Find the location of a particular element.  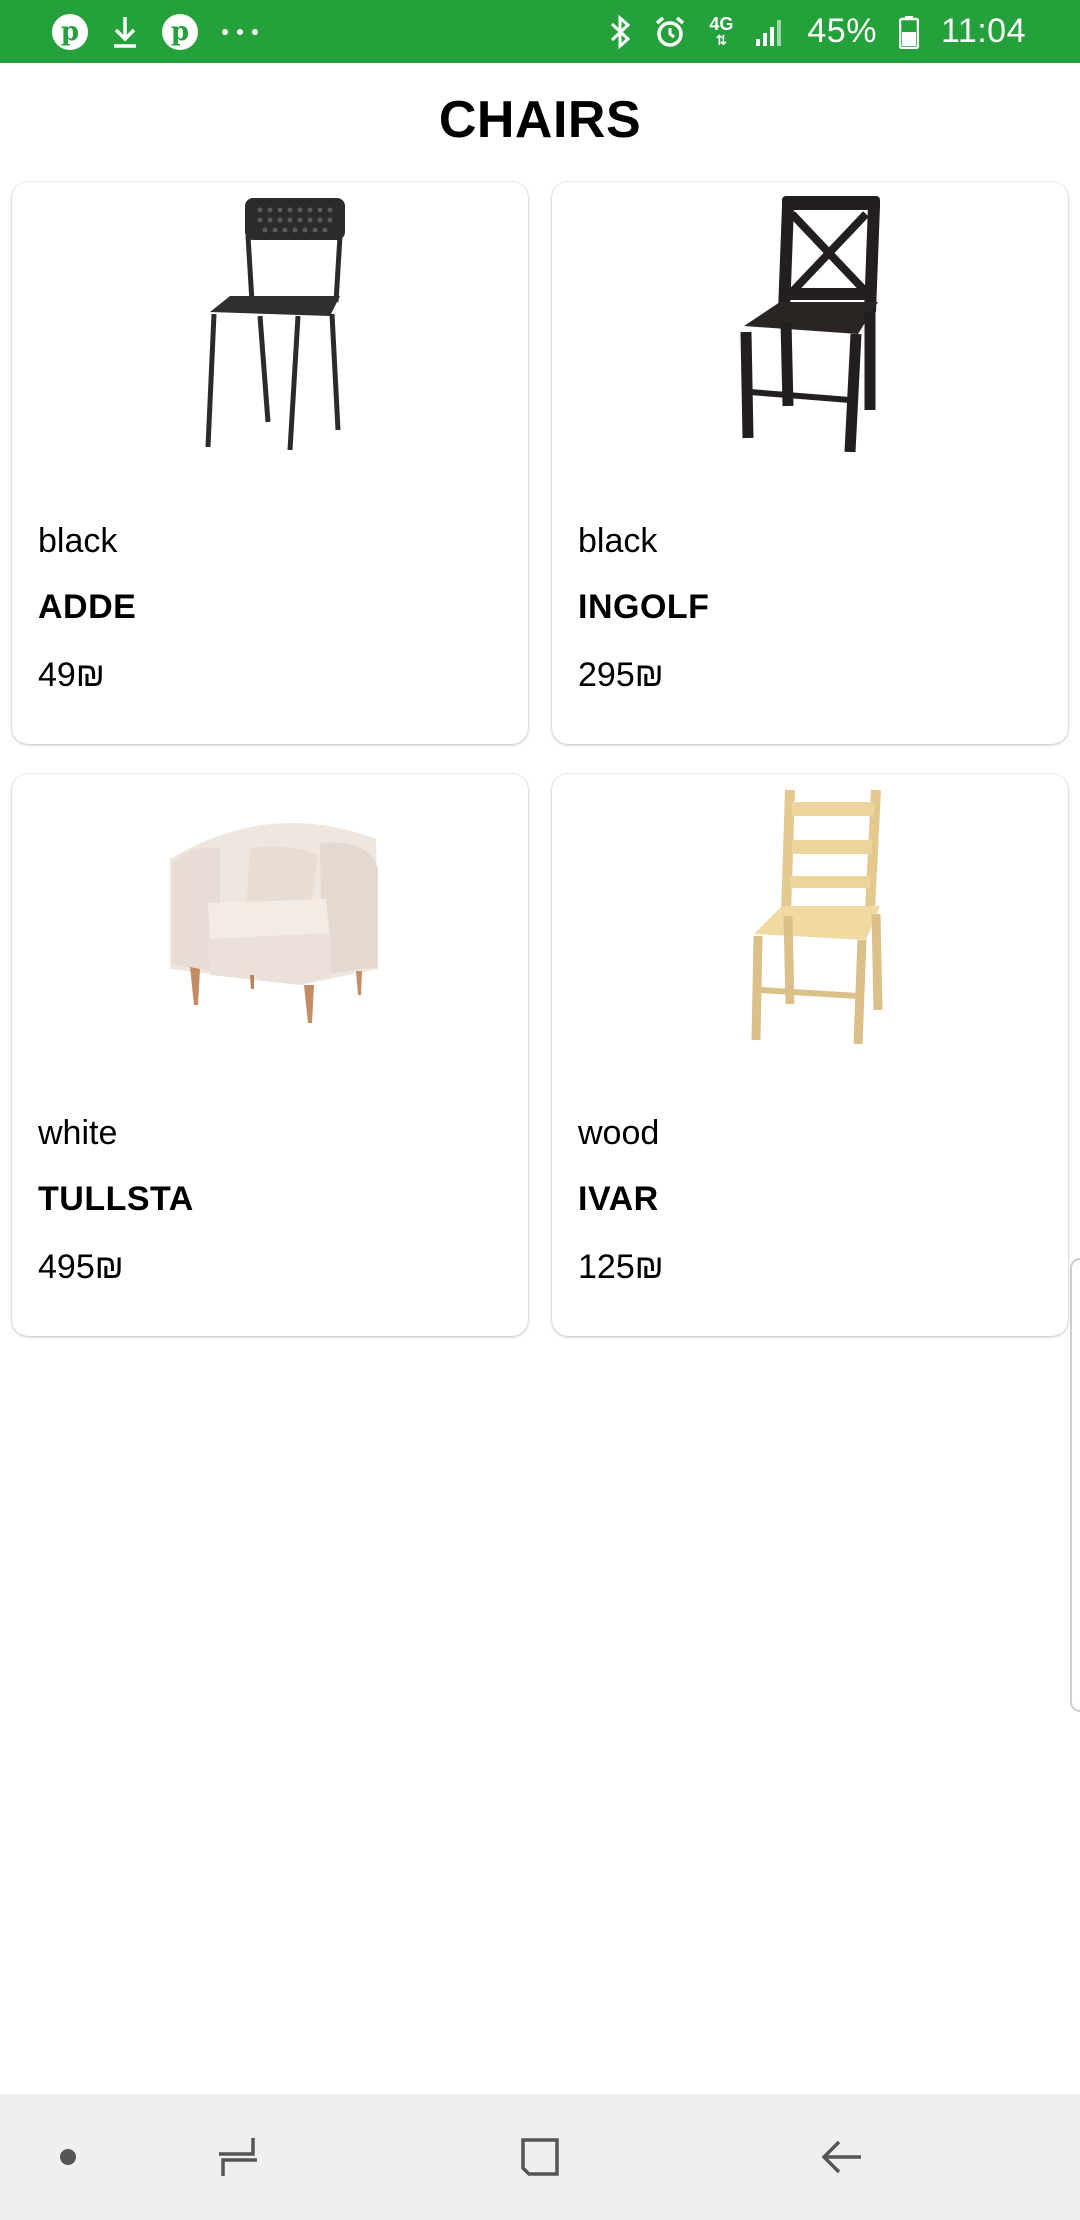

product-name: INGOLF is located at coordinates (644, 607).